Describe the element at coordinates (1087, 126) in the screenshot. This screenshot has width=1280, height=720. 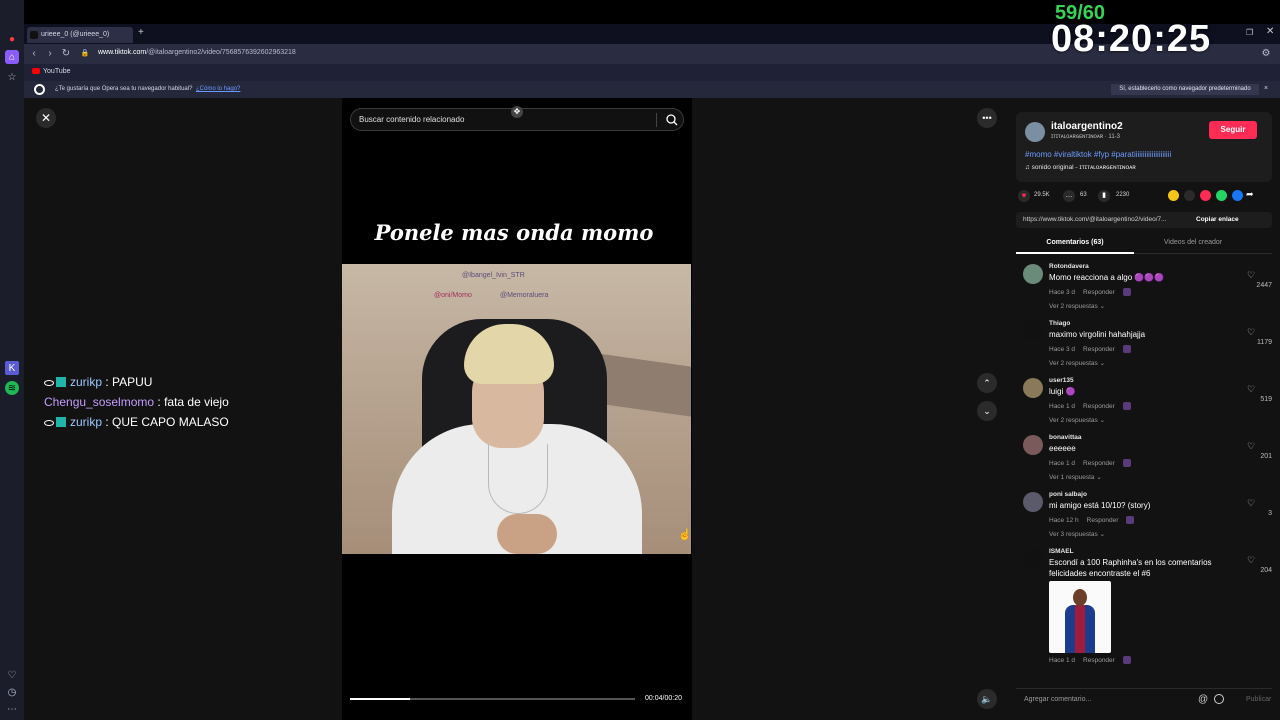
I see `creator-name: italoargentino2` at that location.